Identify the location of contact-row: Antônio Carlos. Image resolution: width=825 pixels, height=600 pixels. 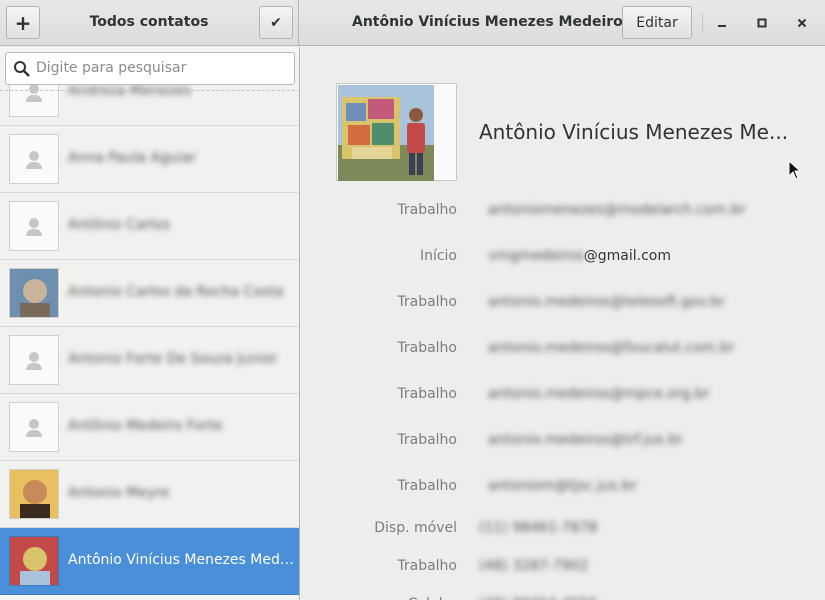
(149, 226).